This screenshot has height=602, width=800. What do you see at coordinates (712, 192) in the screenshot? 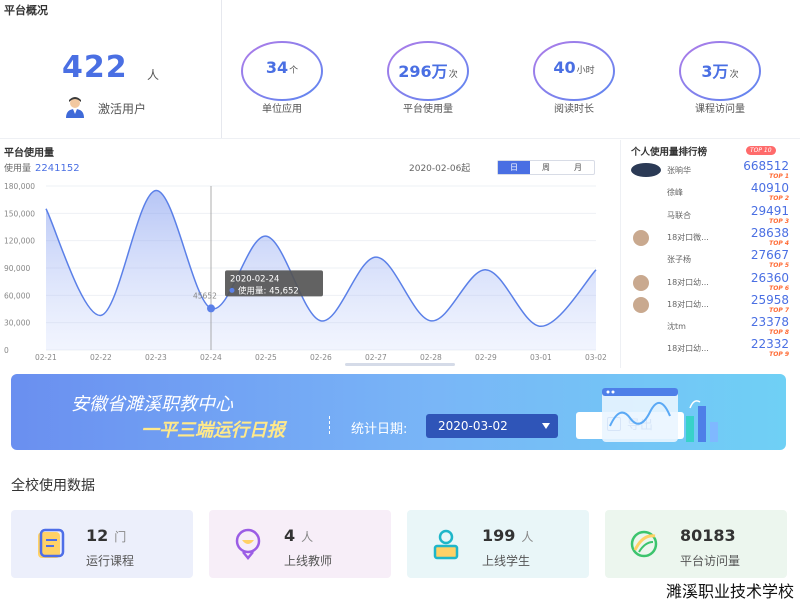
I see `ranking-row: 徐峰 40910 TOP 2` at bounding box center [712, 192].